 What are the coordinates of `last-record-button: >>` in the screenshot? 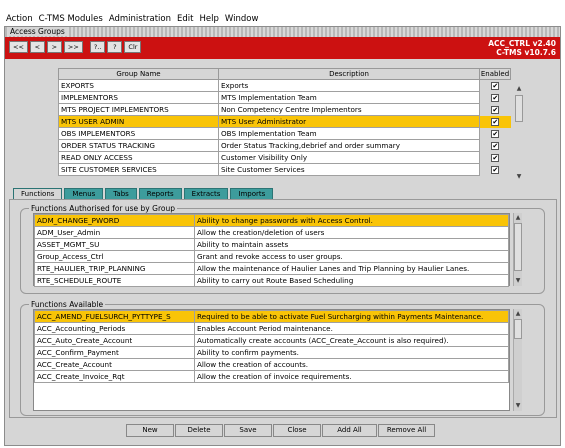 It's located at (73, 47).